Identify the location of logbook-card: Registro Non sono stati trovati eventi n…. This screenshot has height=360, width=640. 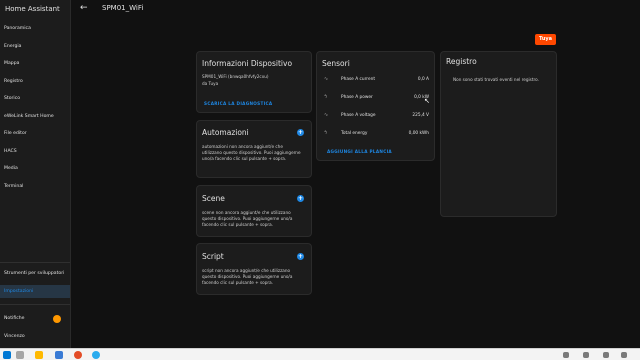
(498, 134).